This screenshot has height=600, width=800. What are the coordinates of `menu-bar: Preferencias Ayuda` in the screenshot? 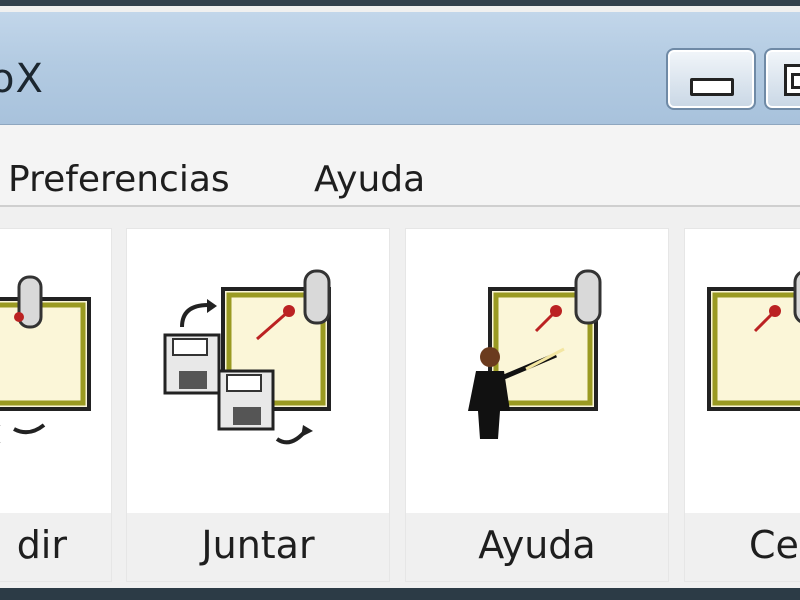 It's located at (400, 166).